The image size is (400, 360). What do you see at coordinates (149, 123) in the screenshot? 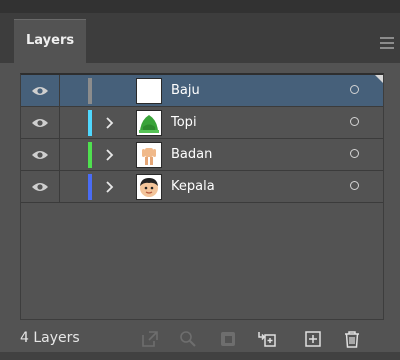
I see `layer-thumbnail-hat` at bounding box center [149, 123].